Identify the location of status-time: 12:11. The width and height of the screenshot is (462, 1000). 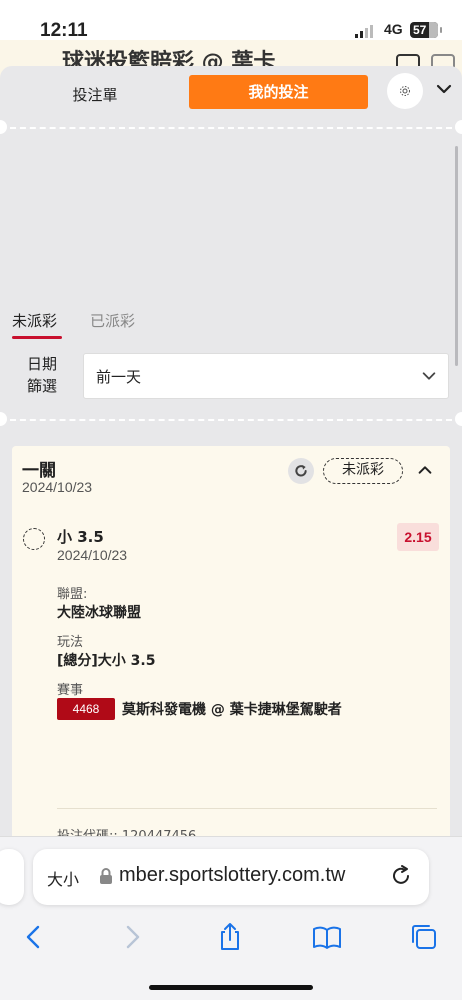
(64, 30).